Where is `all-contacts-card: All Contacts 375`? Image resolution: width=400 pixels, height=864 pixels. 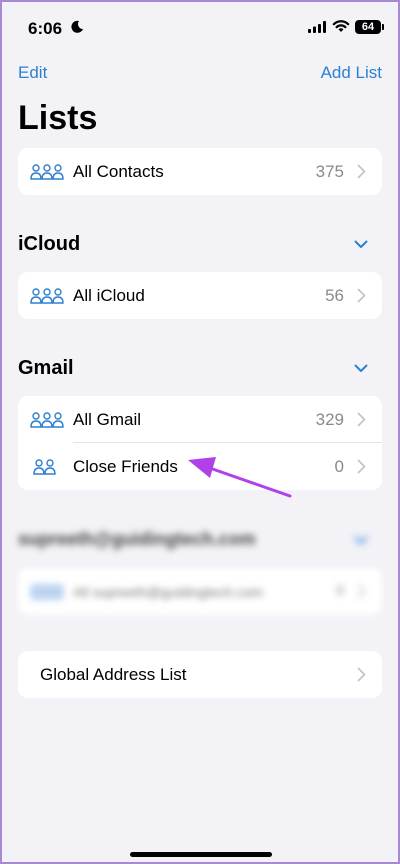
all-contacts-card: All Contacts 375 is located at coordinates (200, 171).